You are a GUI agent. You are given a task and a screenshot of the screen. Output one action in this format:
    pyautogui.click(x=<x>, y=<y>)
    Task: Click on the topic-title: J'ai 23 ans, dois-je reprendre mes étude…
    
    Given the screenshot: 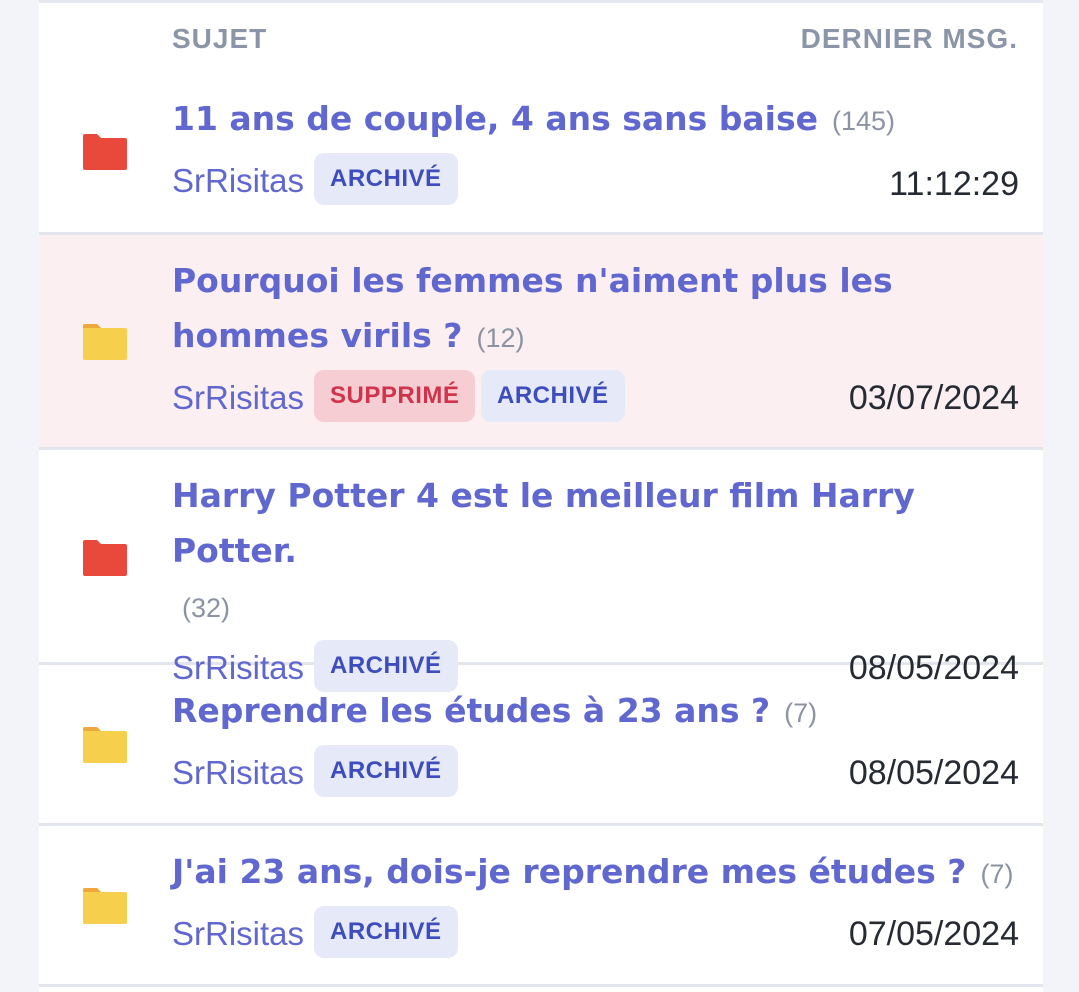 What is the action you would take?
    pyautogui.click(x=569, y=871)
    